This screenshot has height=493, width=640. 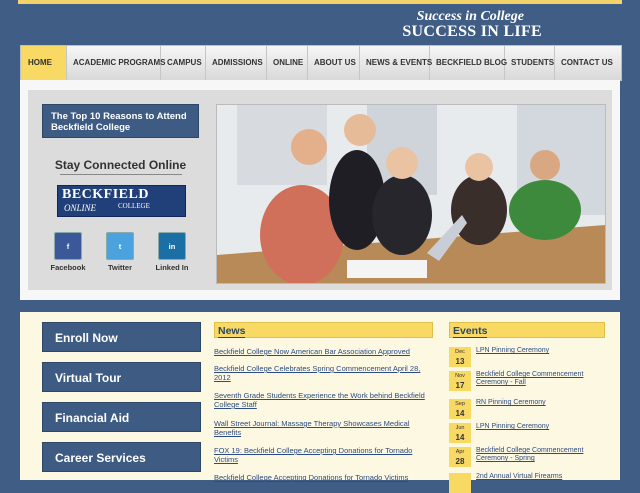 I want to click on event-date: Jun 14, so click(x=460, y=433).